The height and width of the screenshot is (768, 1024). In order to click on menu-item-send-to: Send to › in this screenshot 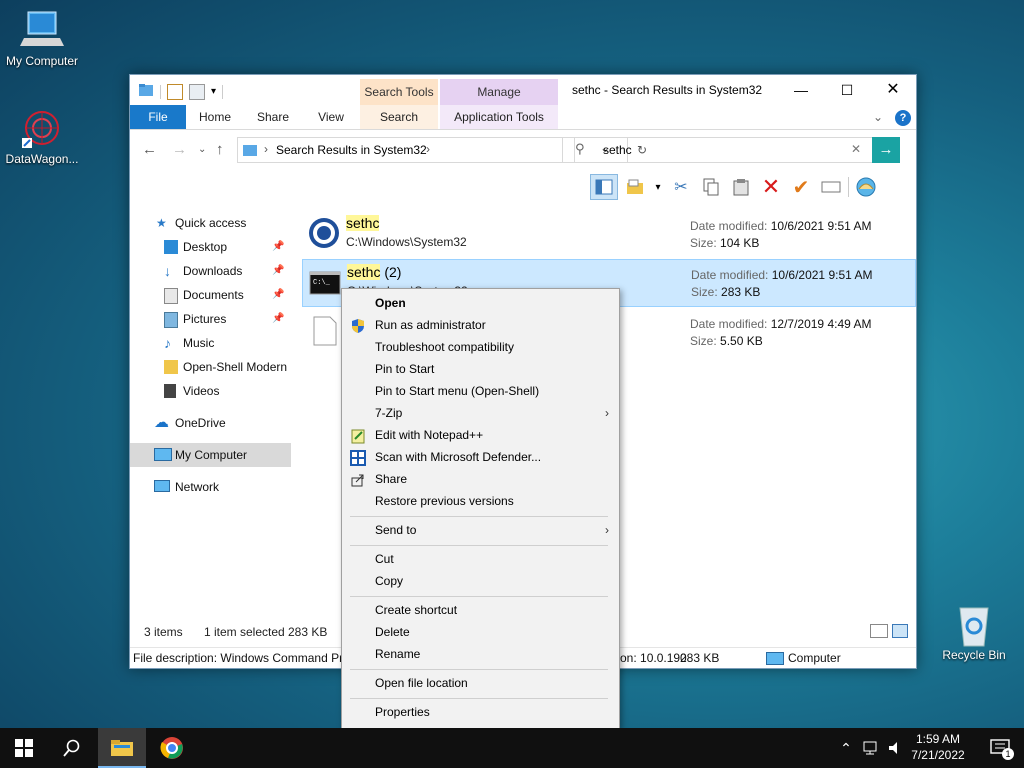, I will do `click(480, 530)`.